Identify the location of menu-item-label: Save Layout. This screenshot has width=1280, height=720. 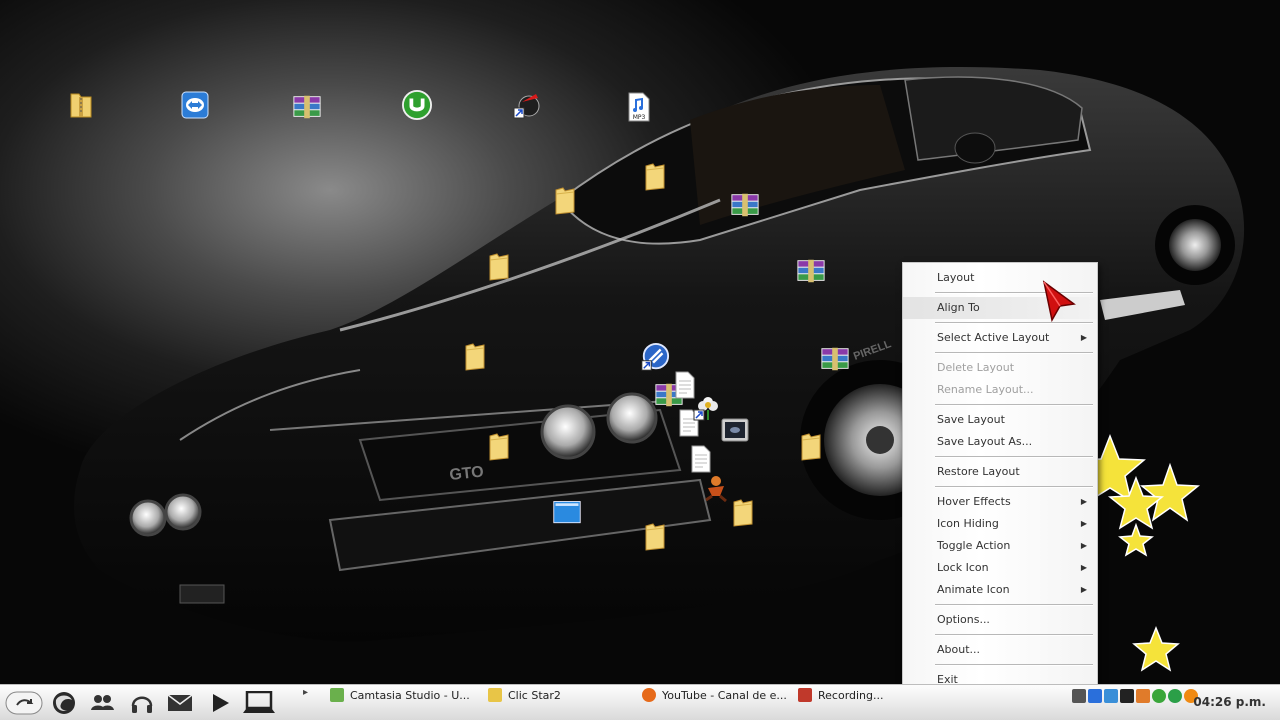
(971, 419).